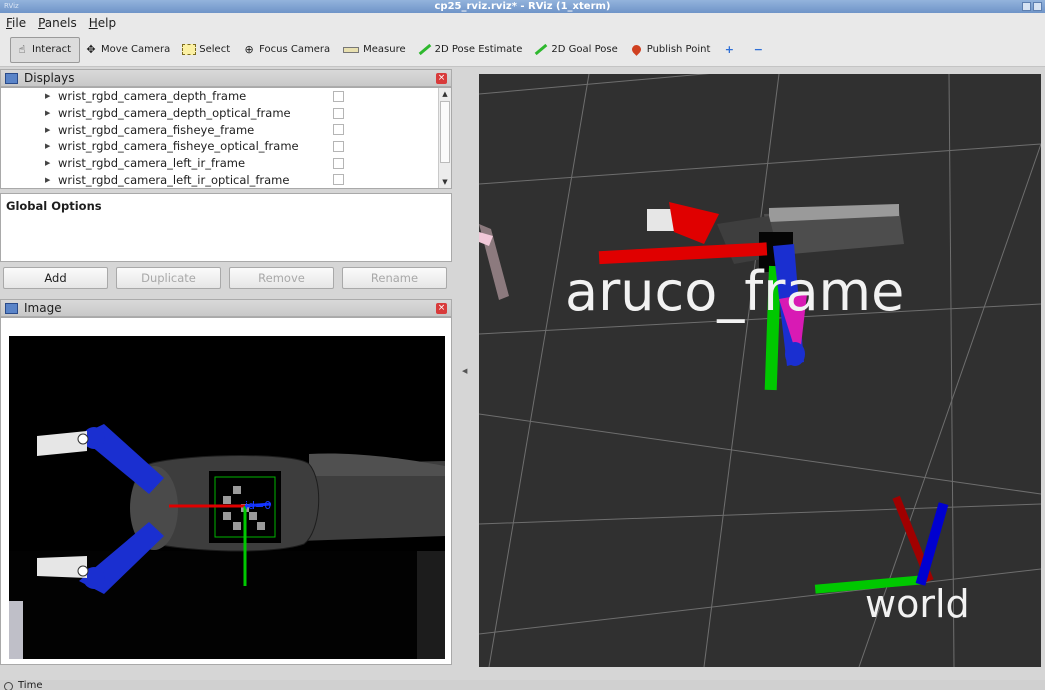 Image resolution: width=1045 pixels, height=690 pixels. What do you see at coordinates (11, 78) in the screenshot?
I see `monitor-icon` at bounding box center [11, 78].